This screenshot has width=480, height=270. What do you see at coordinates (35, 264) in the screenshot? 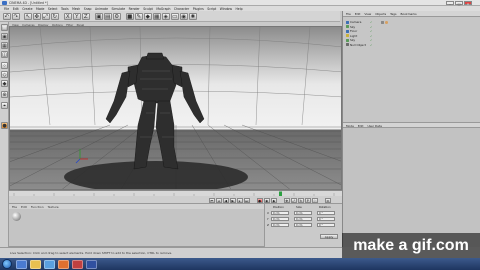
I see `explorer-icon` at bounding box center [35, 264].